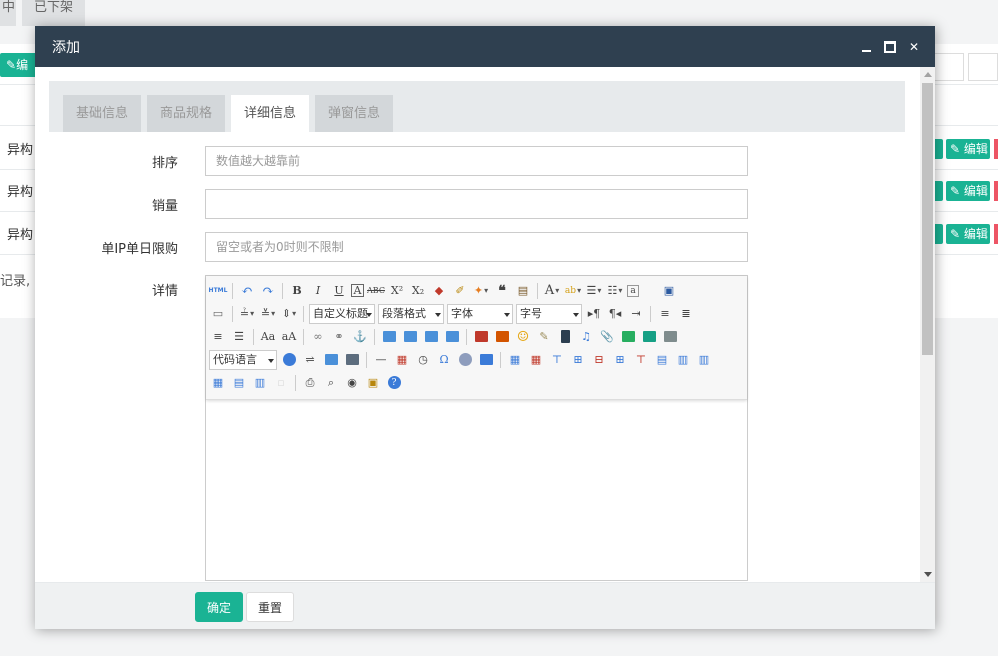 This screenshot has height=656, width=998. I want to click on gmap-icon, so click(649, 337).